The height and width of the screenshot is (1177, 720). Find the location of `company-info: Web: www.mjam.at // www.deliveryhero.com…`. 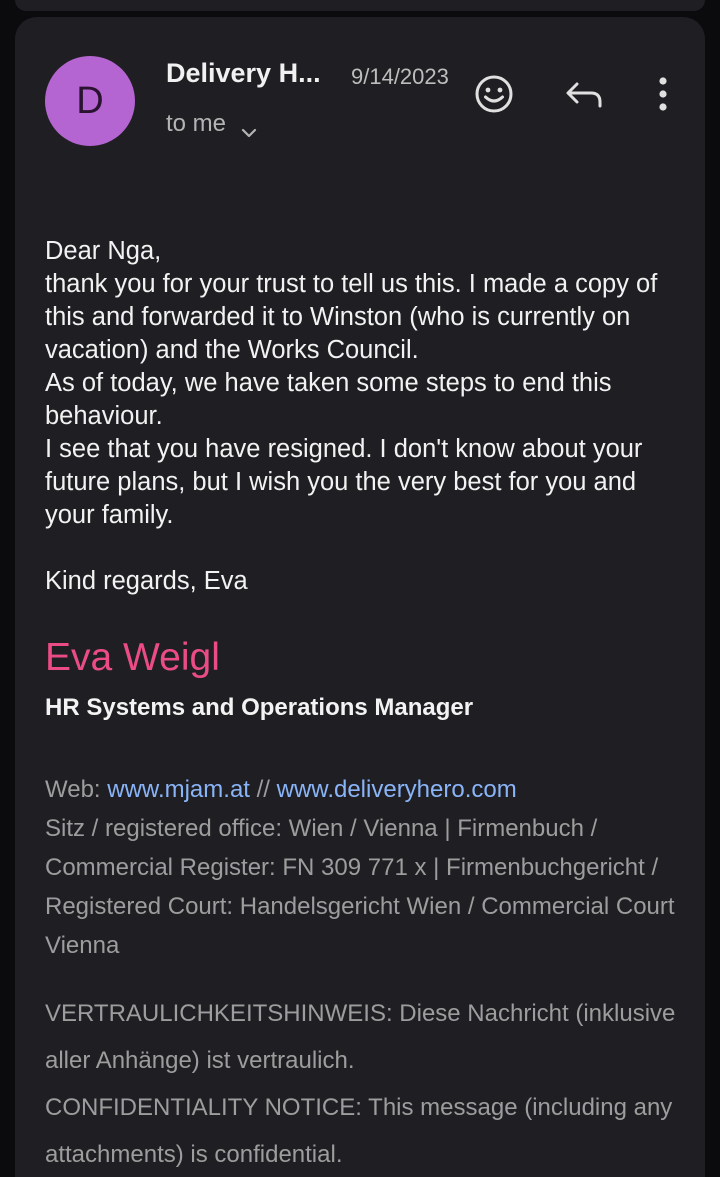

company-info: Web: www.mjam.at // www.deliveryhero.com… is located at coordinates (365, 867).